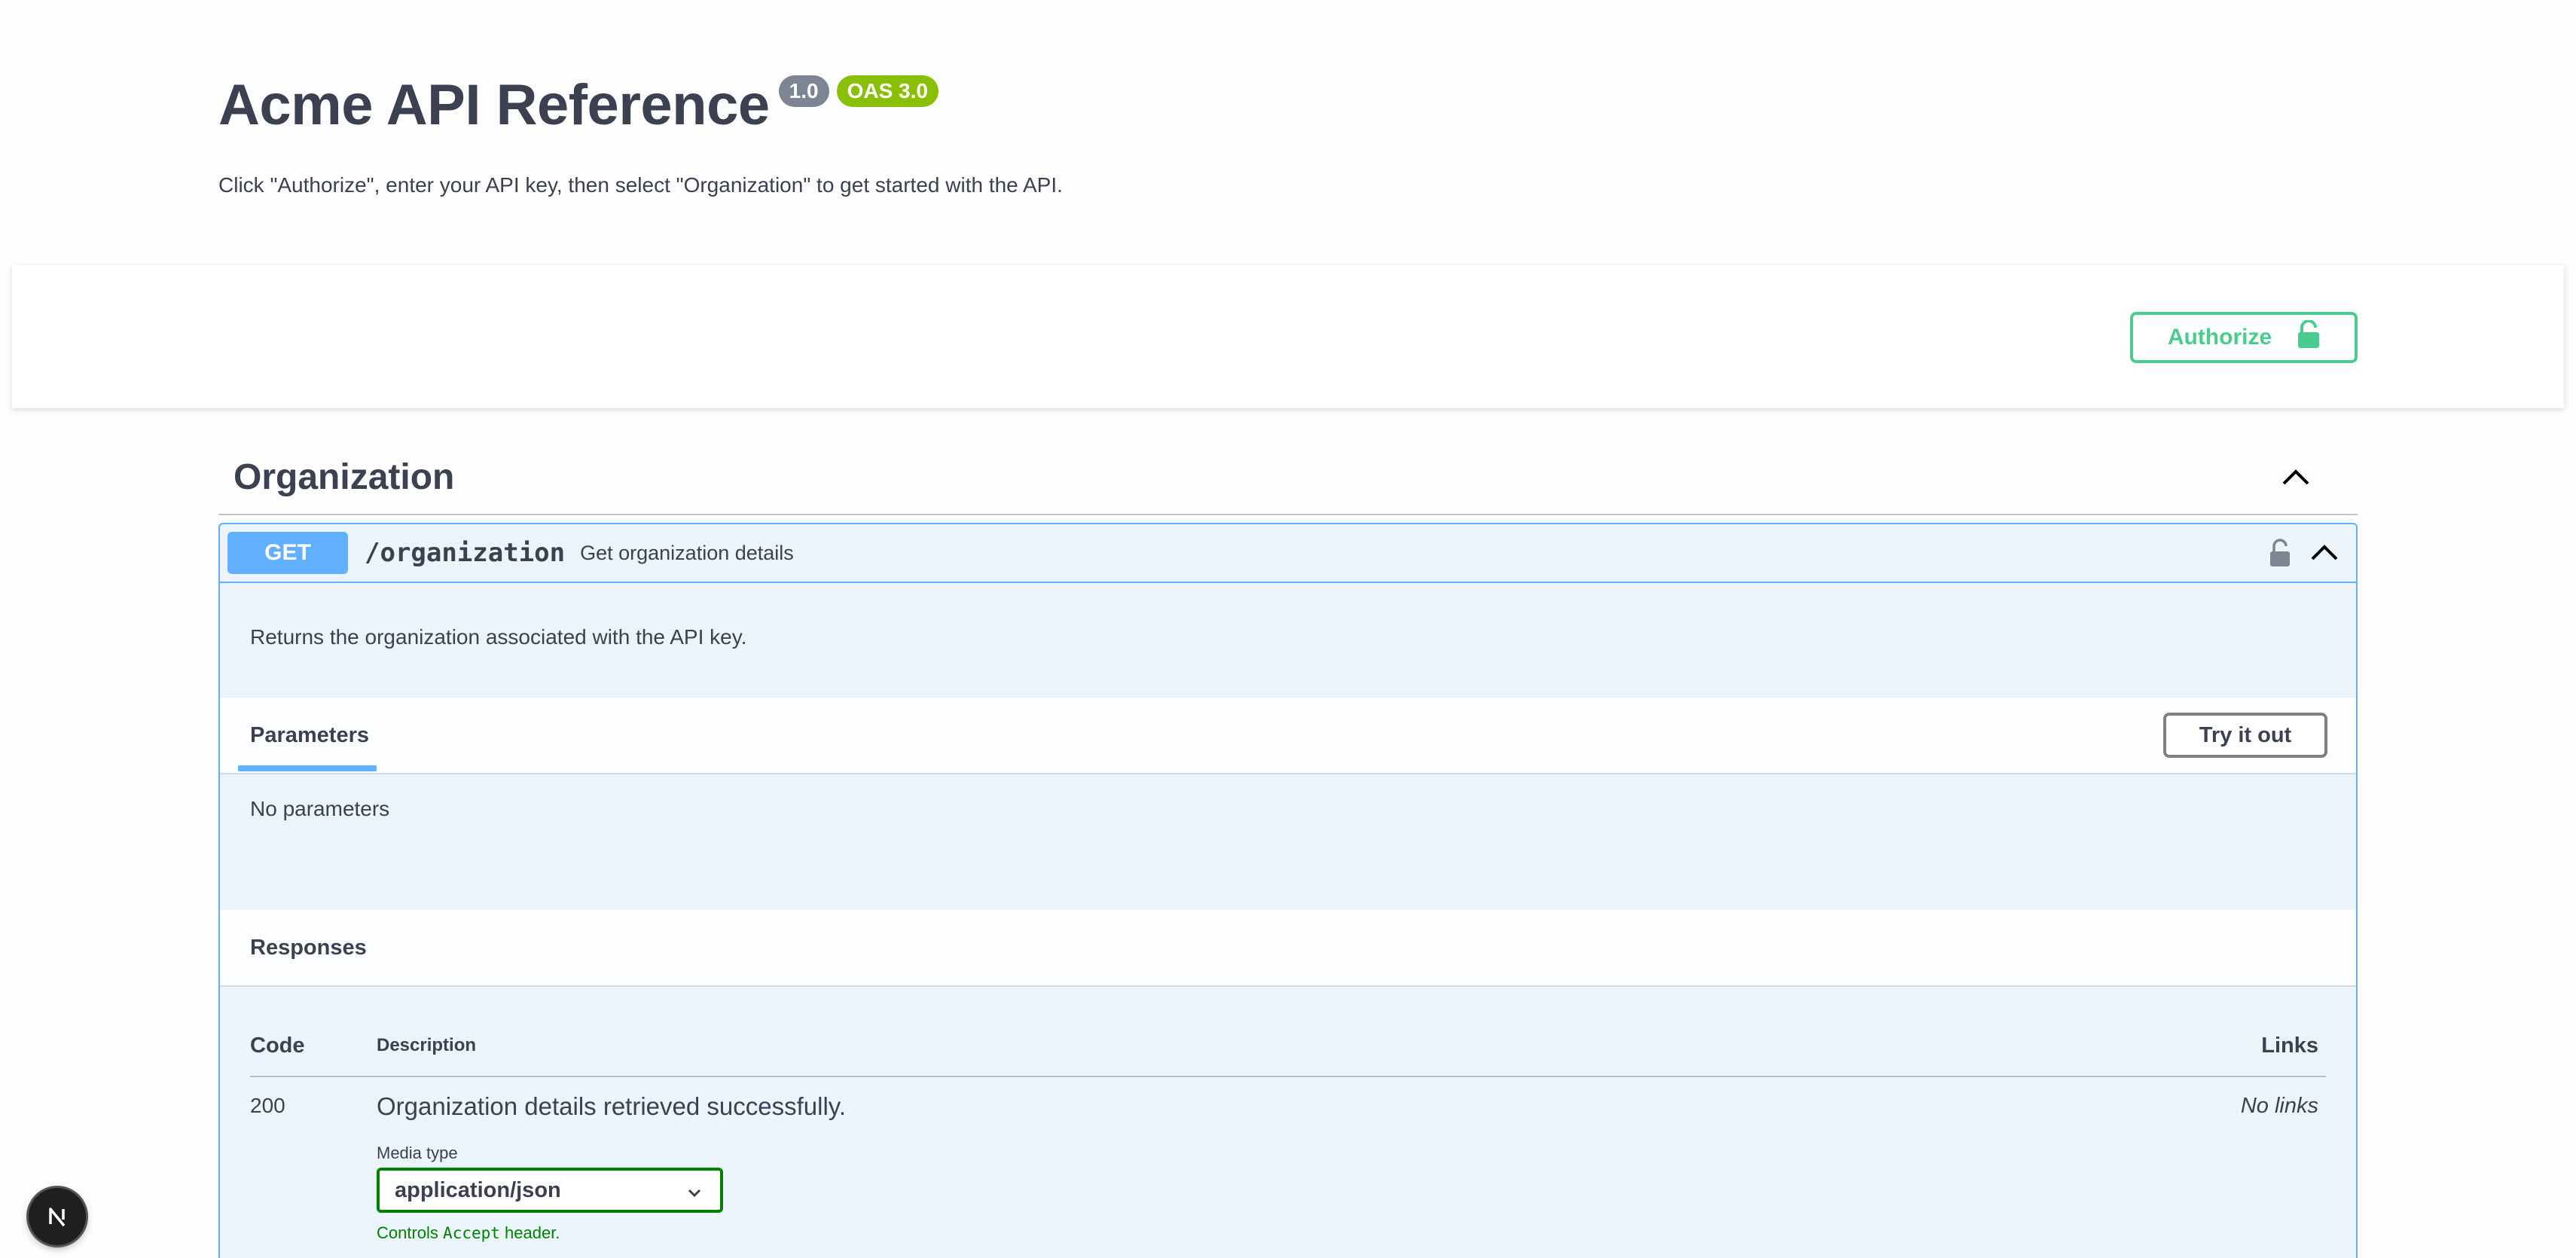 The height and width of the screenshot is (1258, 2576). What do you see at coordinates (410, 1233) in the screenshot?
I see `hint-prefix: Controls` at bounding box center [410, 1233].